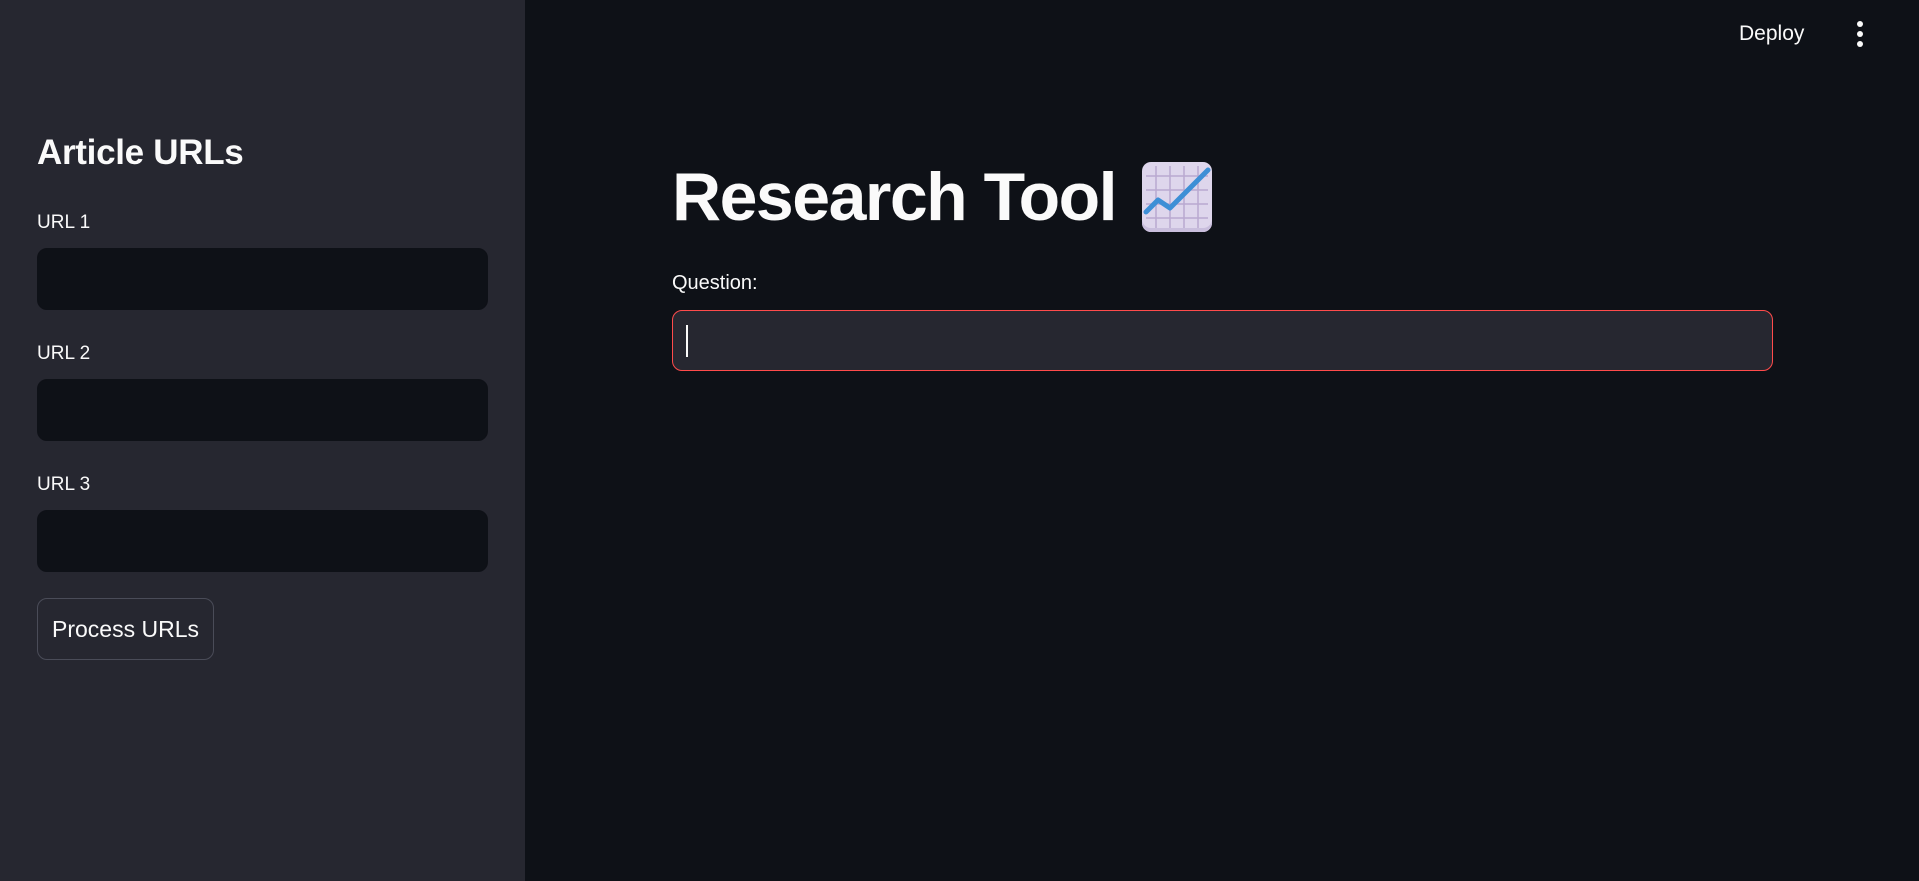  What do you see at coordinates (64, 353) in the screenshot?
I see `url-2-label: URL 2` at bounding box center [64, 353].